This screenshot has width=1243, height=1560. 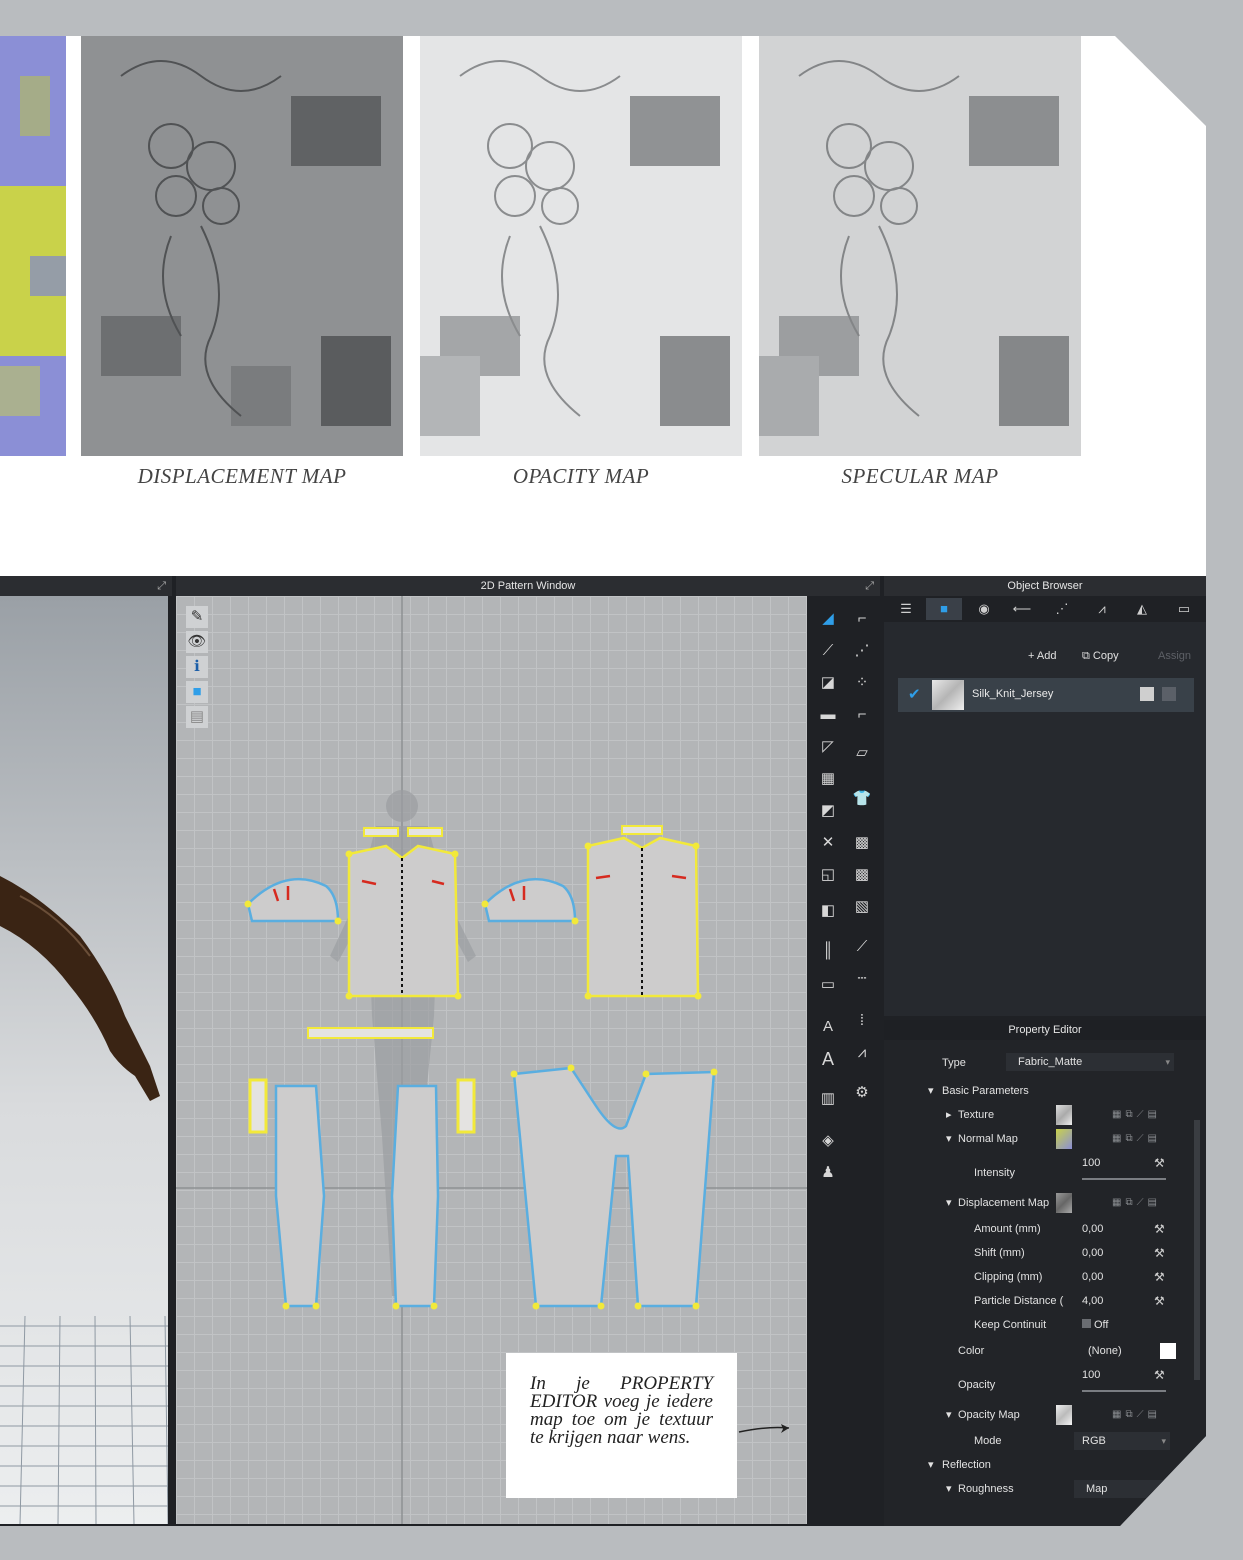 What do you see at coordinates (989, 1415) in the screenshot?
I see `opacity-map-label: Opacity Map` at bounding box center [989, 1415].